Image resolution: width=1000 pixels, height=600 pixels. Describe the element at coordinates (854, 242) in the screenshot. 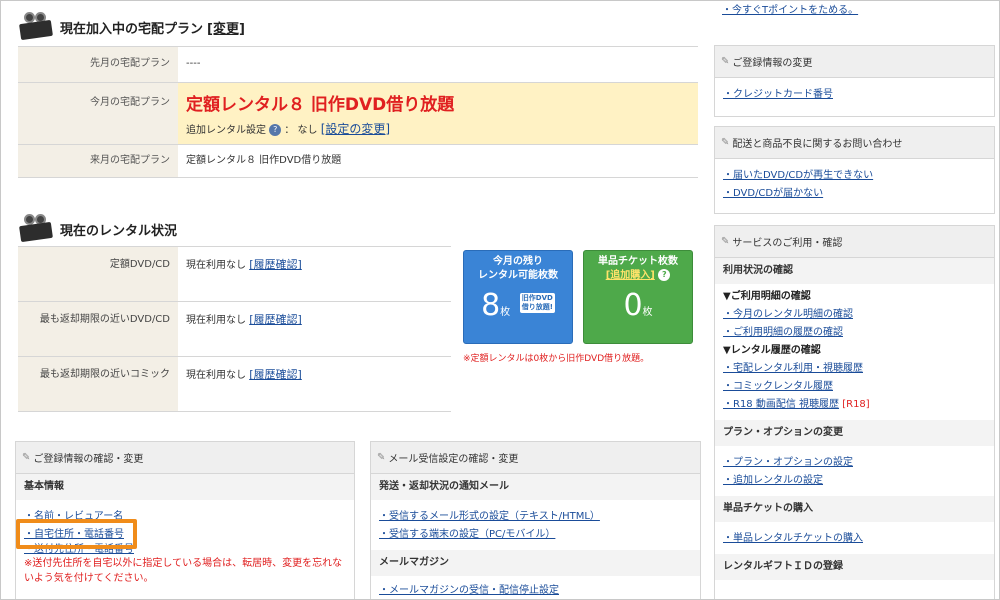

I see `service-box-header: ✎ サービスのご利用・確認` at that location.